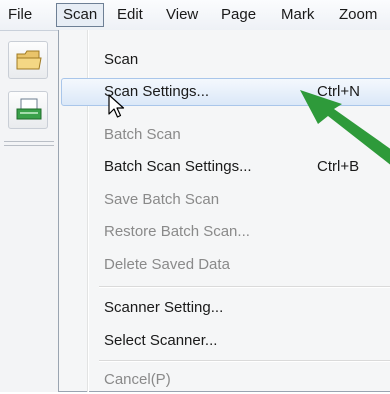  What do you see at coordinates (182, 15) in the screenshot?
I see `menu-view: View` at bounding box center [182, 15].